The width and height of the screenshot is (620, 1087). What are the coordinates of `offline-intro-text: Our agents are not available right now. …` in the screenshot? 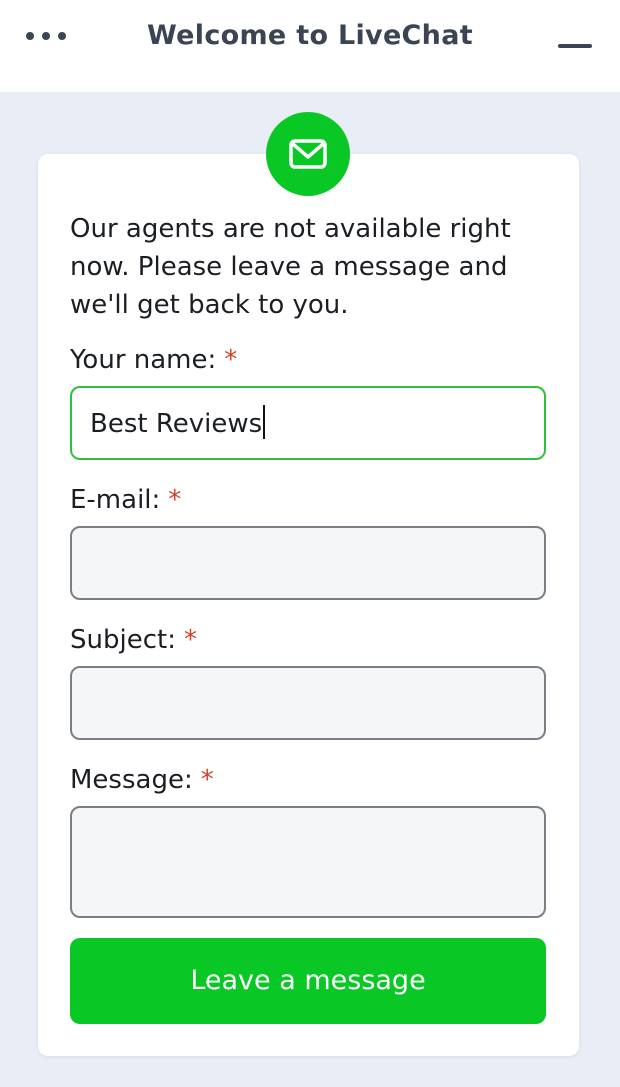 It's located at (290, 267).